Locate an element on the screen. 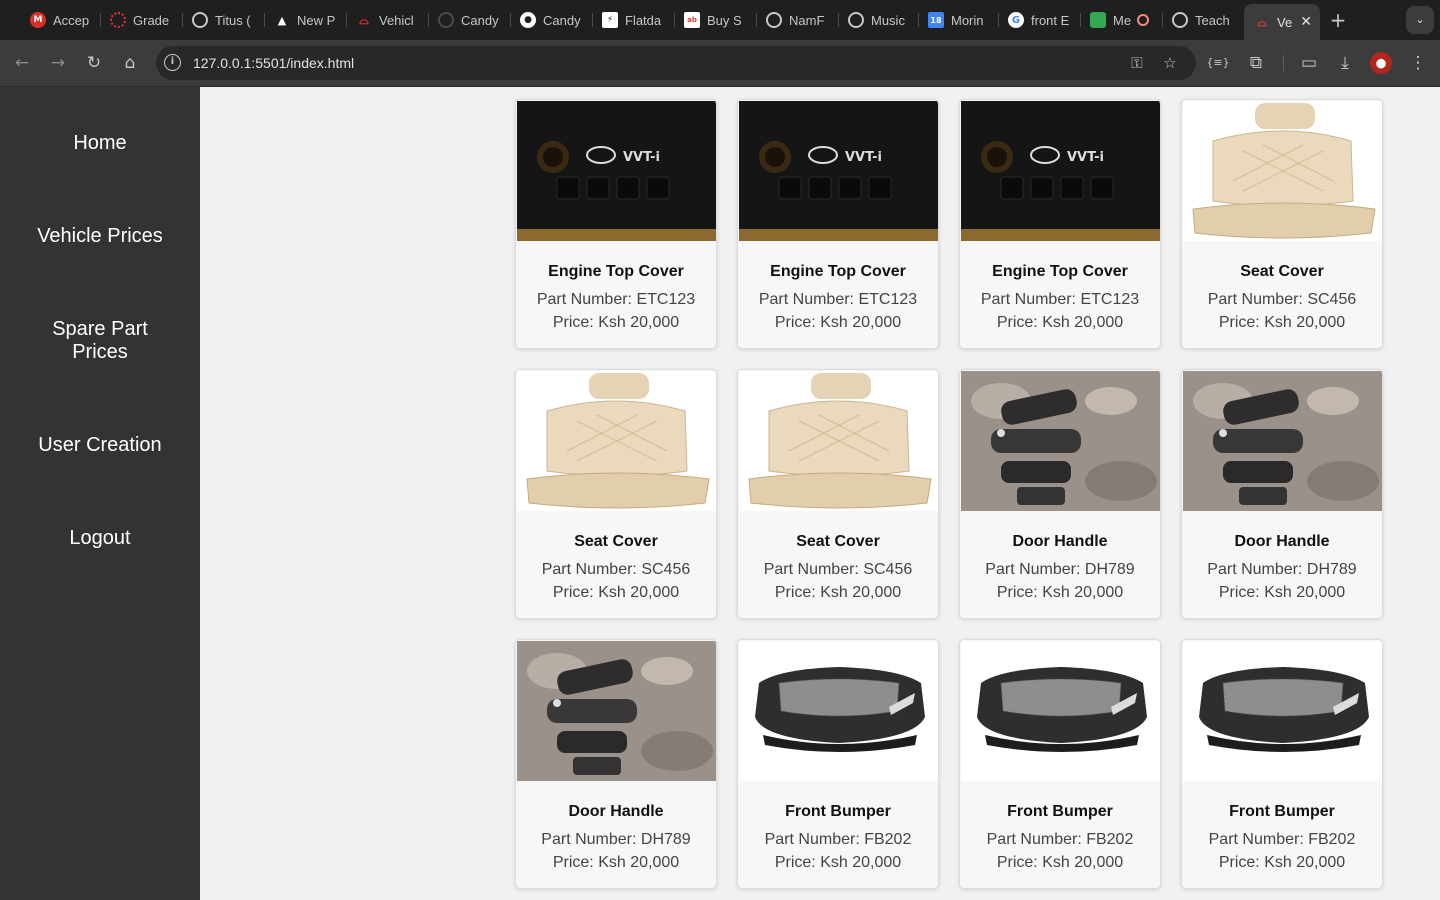  address-bar: i 127.0.0.1:5501/index.html ⚿ ☆ is located at coordinates (676, 63).